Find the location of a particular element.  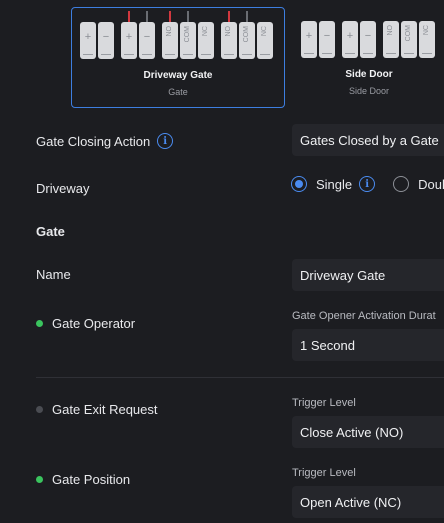

terminal-block: + − + − NO COM NC NO COM NC is located at coordinates (177, 35).